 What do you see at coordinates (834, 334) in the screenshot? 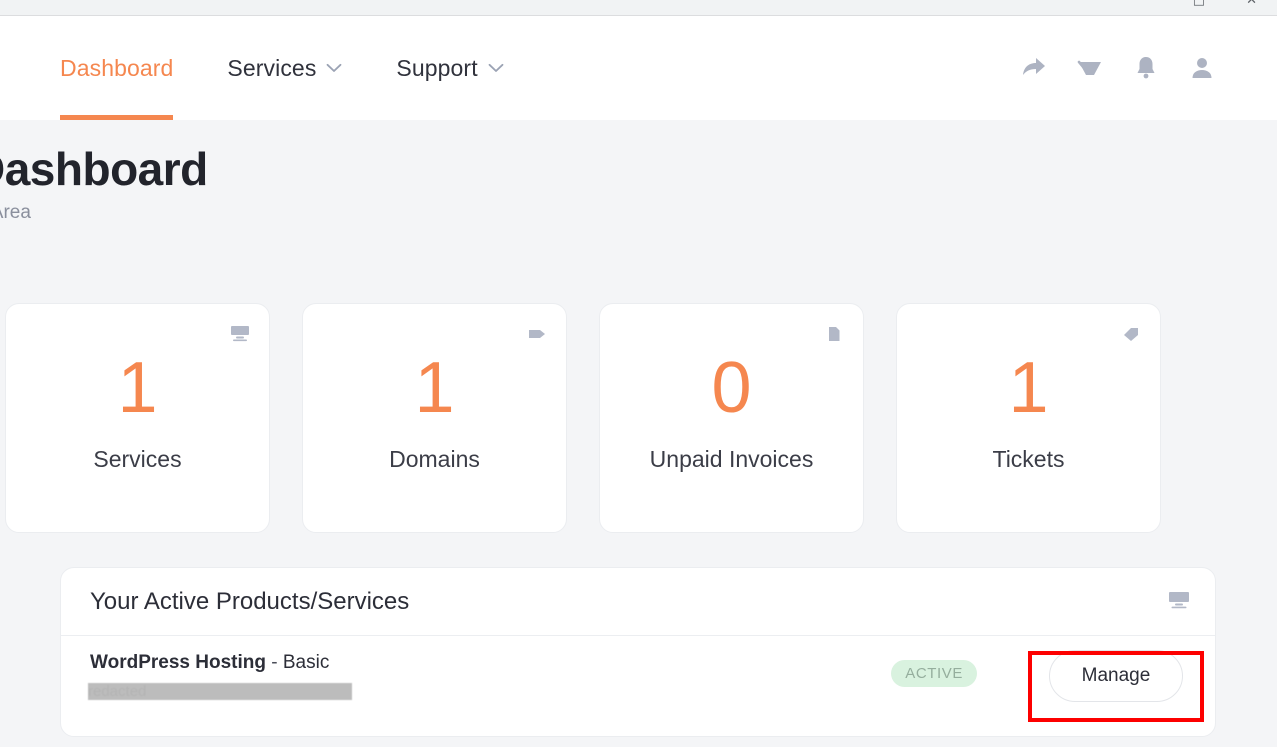
I see `document-icon` at bounding box center [834, 334].